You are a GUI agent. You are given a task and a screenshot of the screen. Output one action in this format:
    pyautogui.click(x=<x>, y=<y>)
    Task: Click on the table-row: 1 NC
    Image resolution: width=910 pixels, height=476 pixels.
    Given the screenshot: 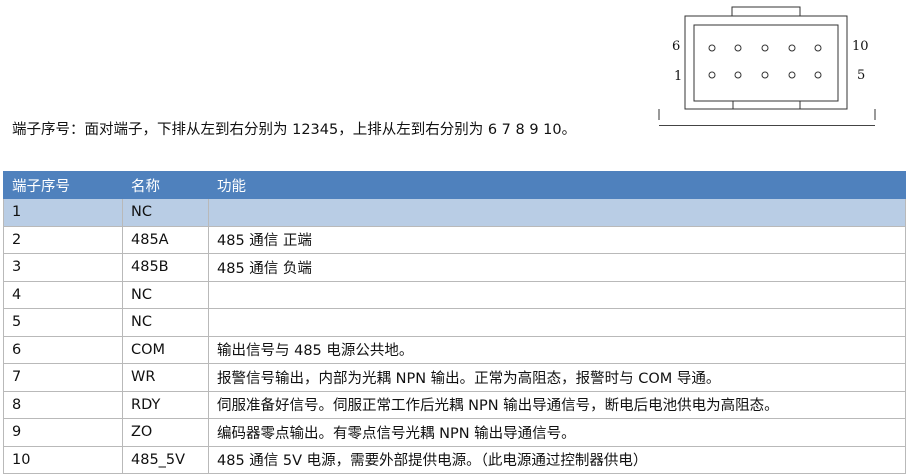 What is the action you would take?
    pyautogui.click(x=454, y=212)
    